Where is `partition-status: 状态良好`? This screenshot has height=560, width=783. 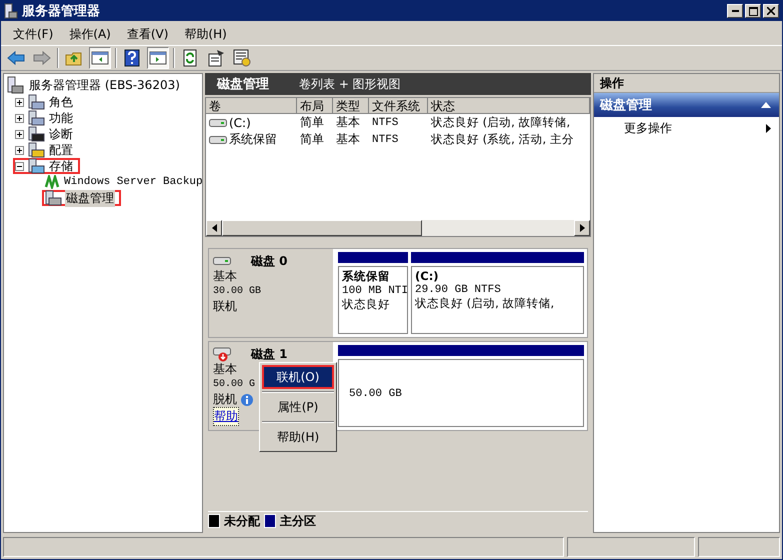
partition-status: 状态良好 is located at coordinates (366, 304).